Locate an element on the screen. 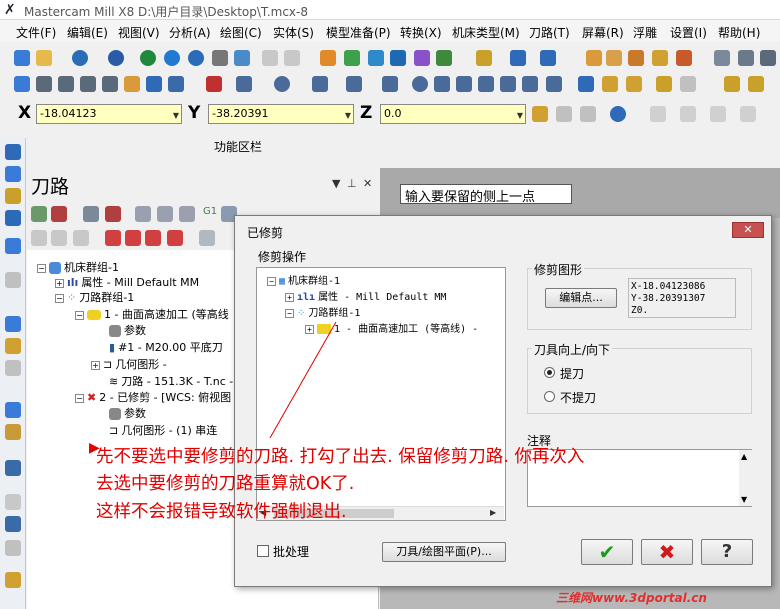 The height and width of the screenshot is (609, 780). annotation-line-2: 去选中要修剪的刀路重算就OK了. is located at coordinates (225, 484).